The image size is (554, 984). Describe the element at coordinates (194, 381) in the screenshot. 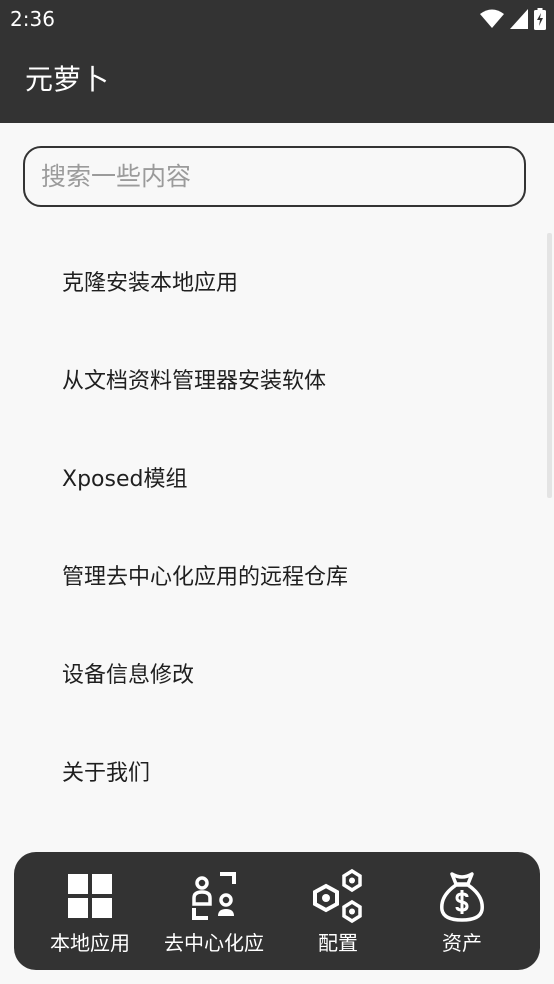

I see `menu-item-label: 从文档资料管理器安装软体` at that location.